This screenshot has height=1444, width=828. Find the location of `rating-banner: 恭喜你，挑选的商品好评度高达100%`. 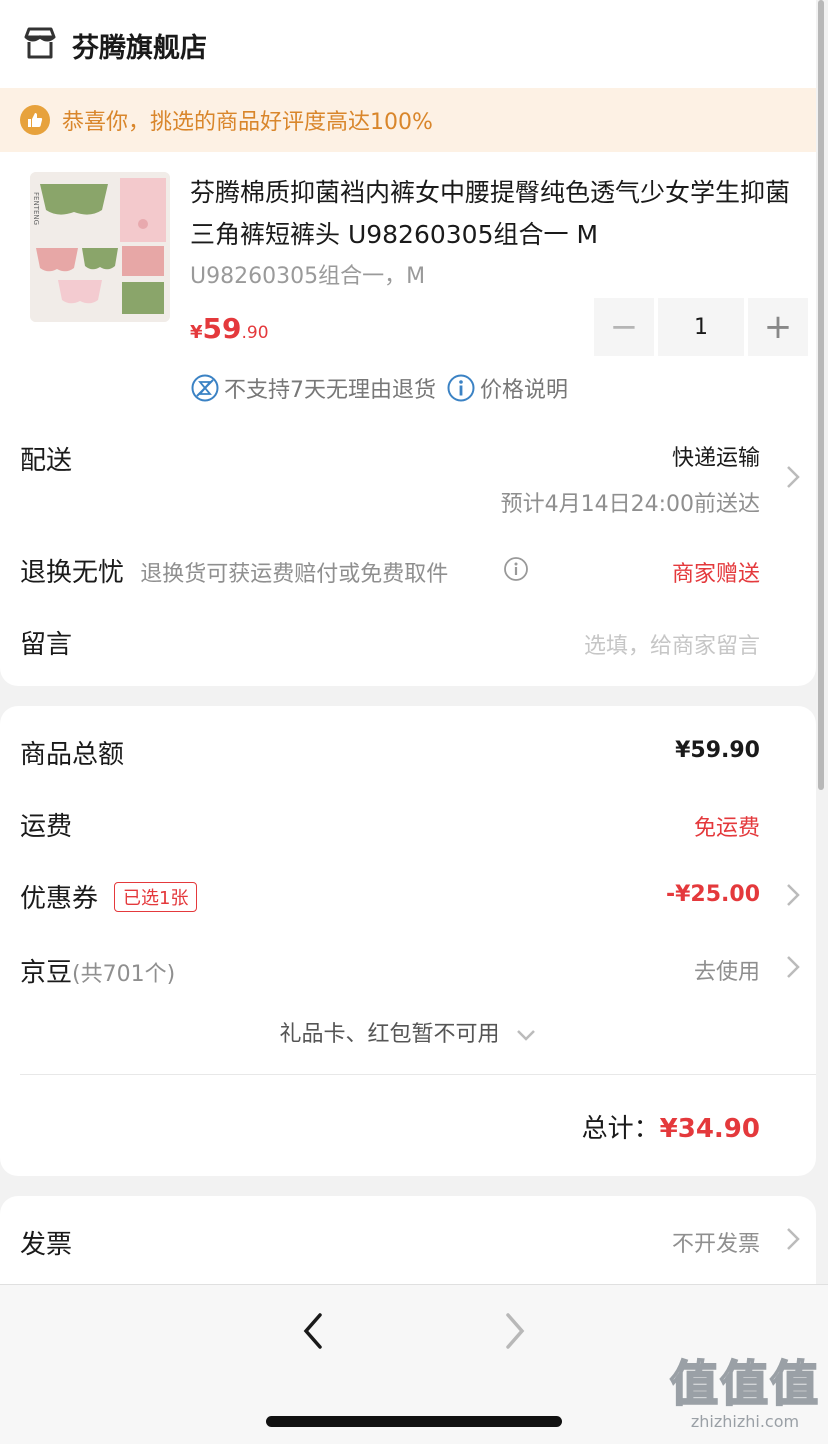

rating-banner: 恭喜你，挑选的商品好评度高达100% is located at coordinates (408, 120).